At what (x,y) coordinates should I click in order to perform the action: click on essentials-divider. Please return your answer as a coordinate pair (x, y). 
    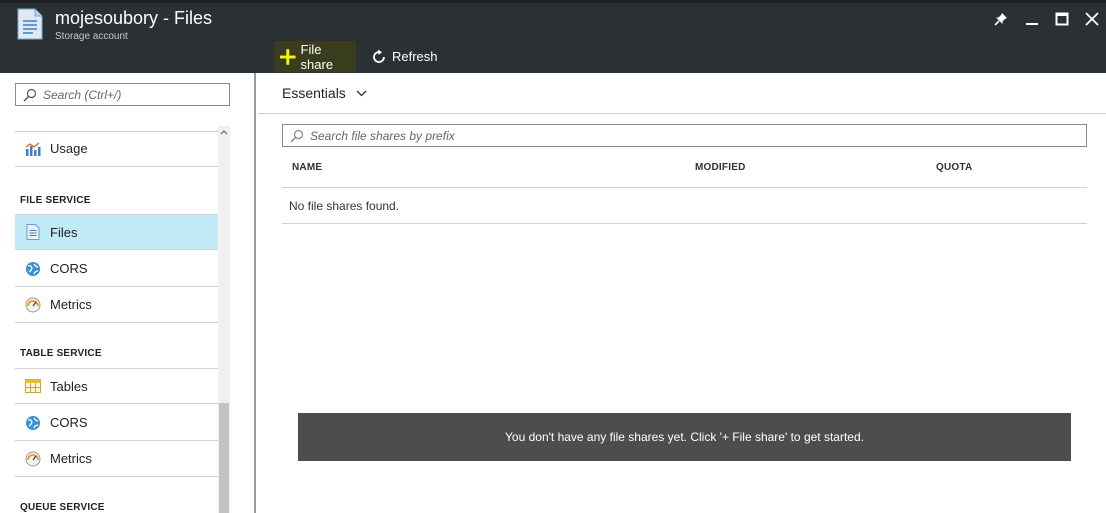
    Looking at the image, I should click on (682, 113).